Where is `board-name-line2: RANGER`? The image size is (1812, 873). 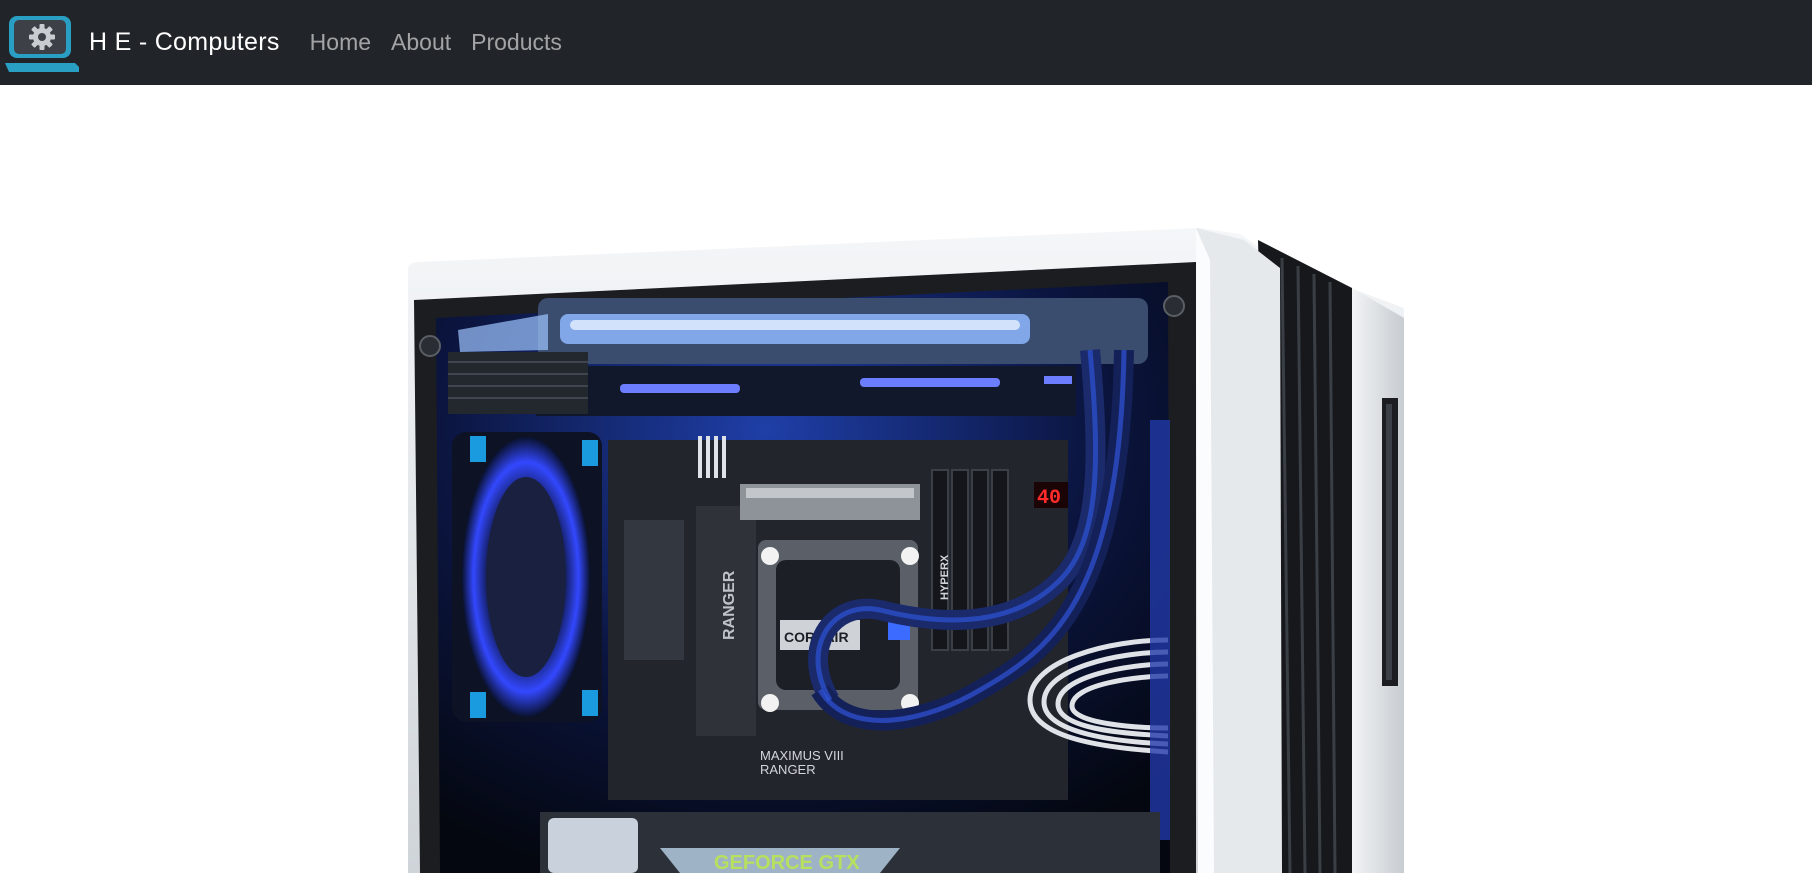 board-name-line2: RANGER is located at coordinates (788, 769).